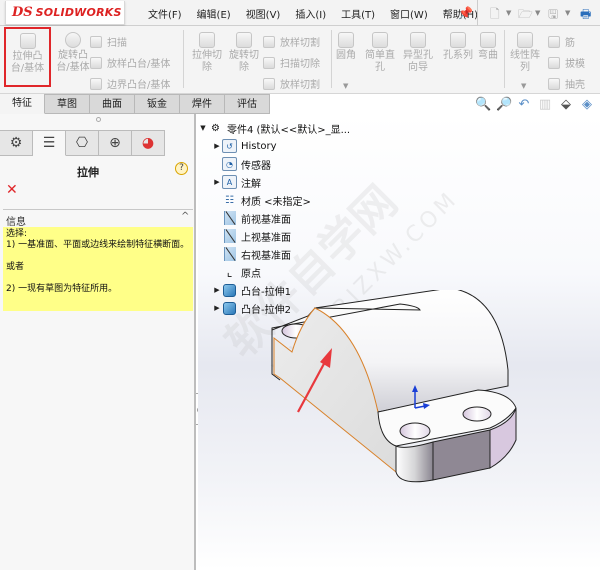  I want to click on boss-extrude-icon, so click(229, 290).